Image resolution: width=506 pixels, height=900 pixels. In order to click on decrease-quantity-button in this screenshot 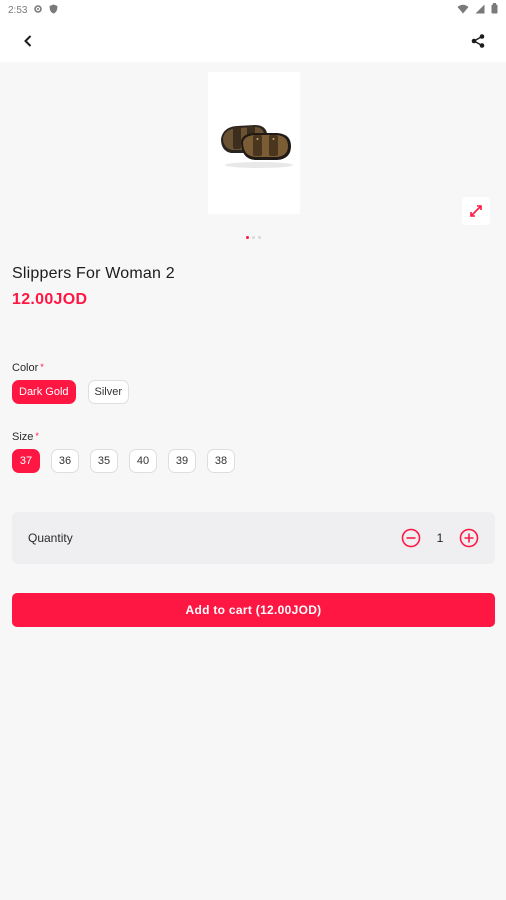, I will do `click(411, 538)`.